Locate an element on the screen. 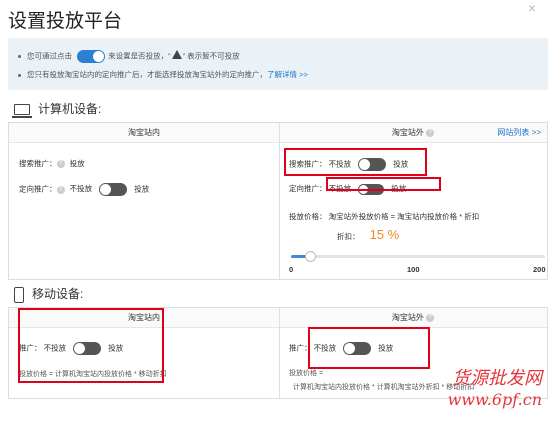 The image size is (550, 421). computer-heading-text: 计算机设备: is located at coordinates (70, 109).